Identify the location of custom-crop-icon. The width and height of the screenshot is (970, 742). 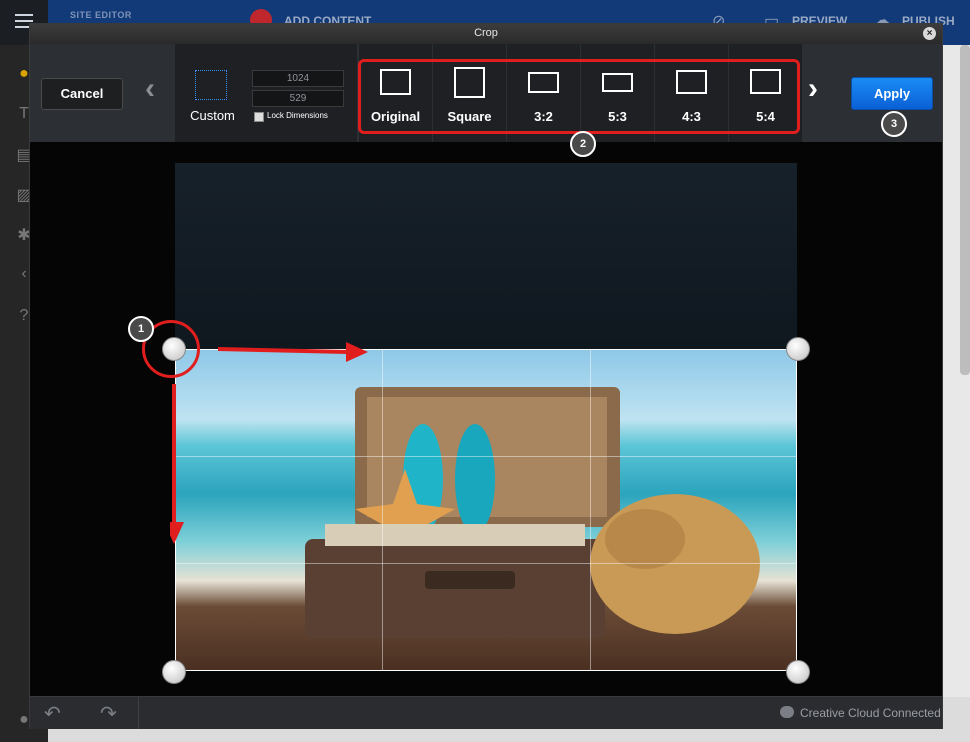
(211, 85).